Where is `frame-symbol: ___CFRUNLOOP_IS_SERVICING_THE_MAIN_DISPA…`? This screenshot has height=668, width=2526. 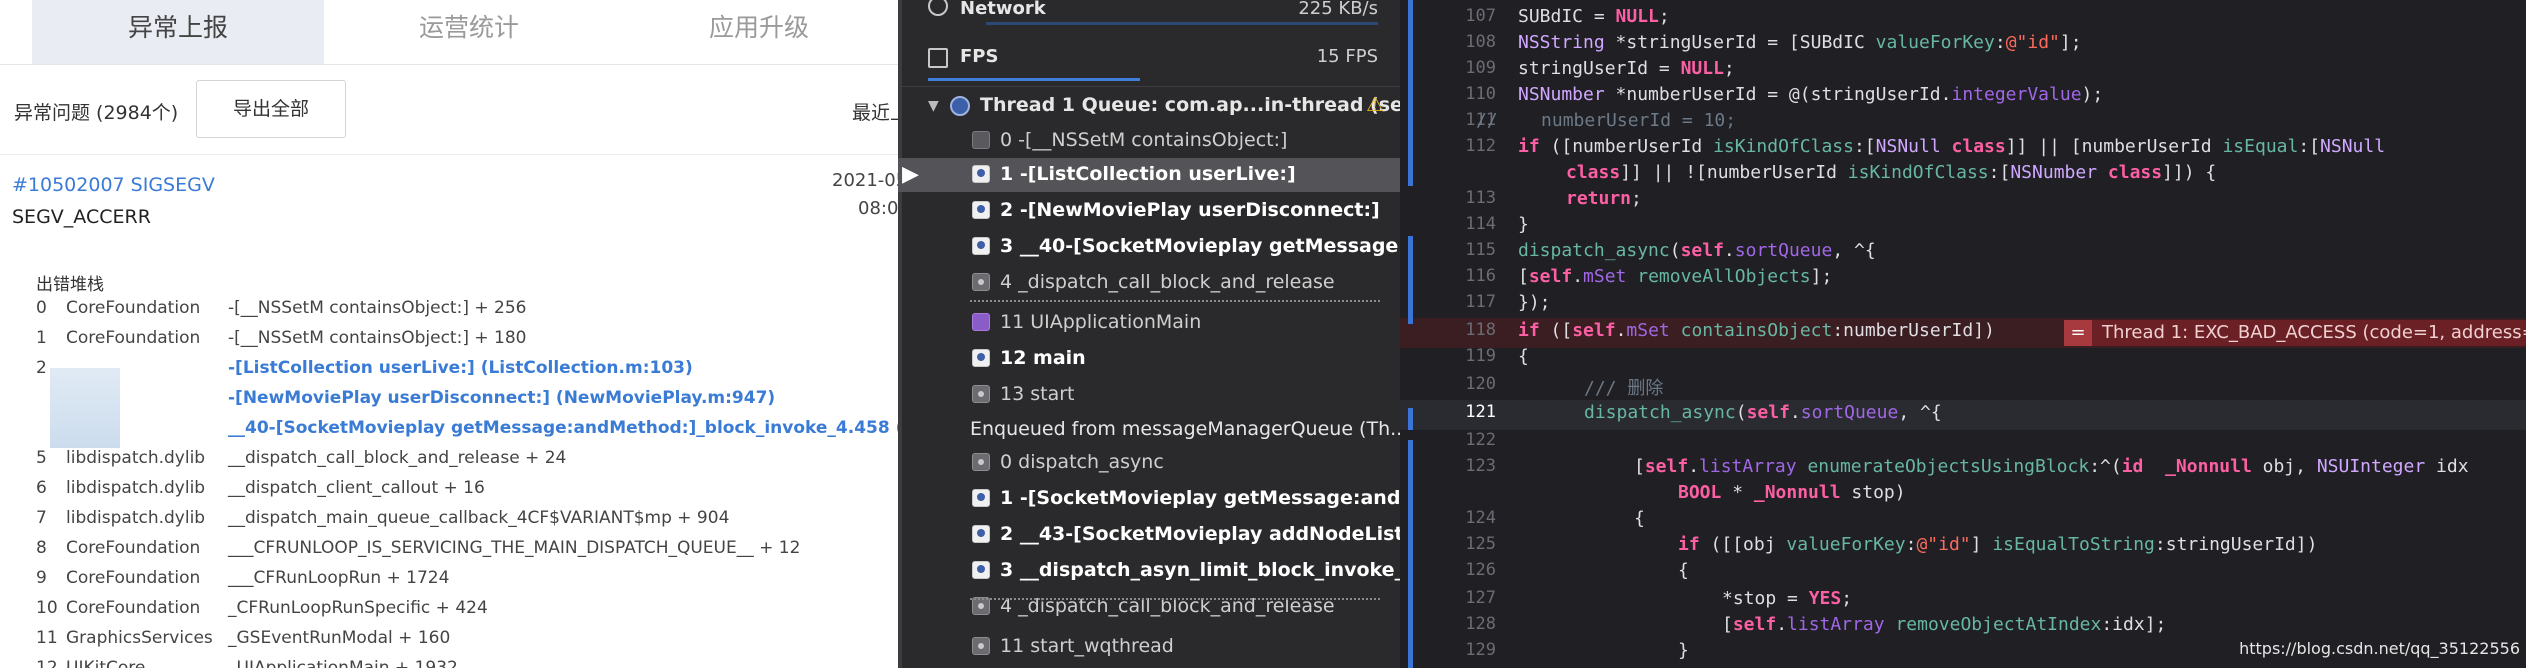
frame-symbol: ___CFRUNLOOP_IS_SERVICING_THE_MAIN_DISPA… is located at coordinates (514, 548).